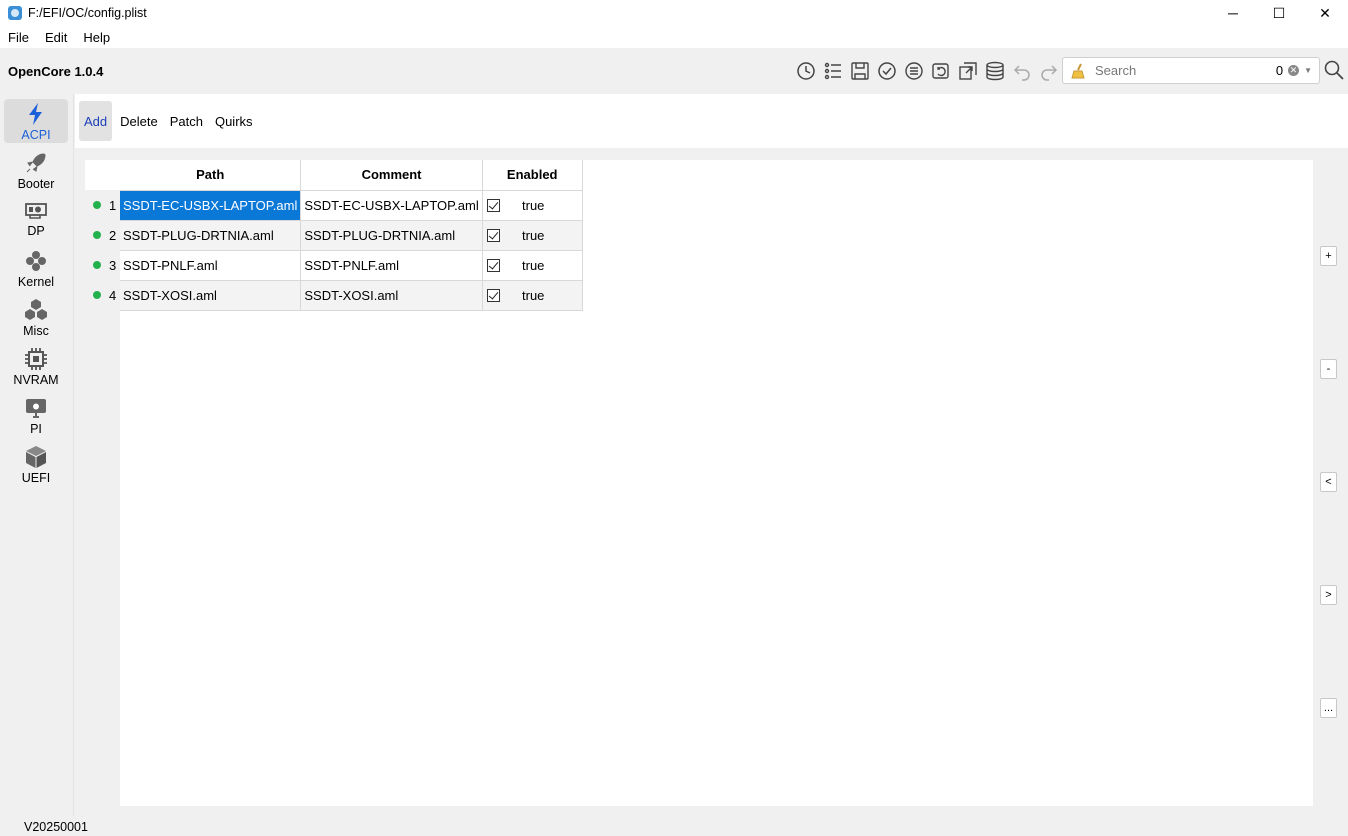 Image resolution: width=1348 pixels, height=836 pixels. I want to click on search-box: 0 ✕ ▼, so click(1191, 70).